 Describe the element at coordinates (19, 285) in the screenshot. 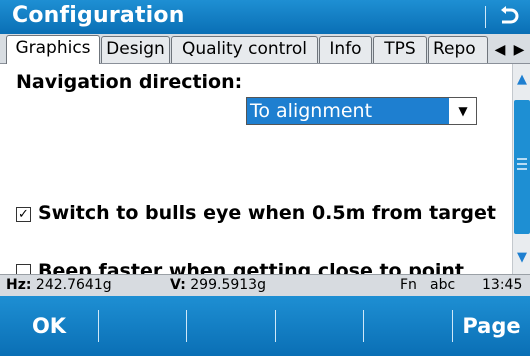

I see `hz-label: Hz:` at that location.